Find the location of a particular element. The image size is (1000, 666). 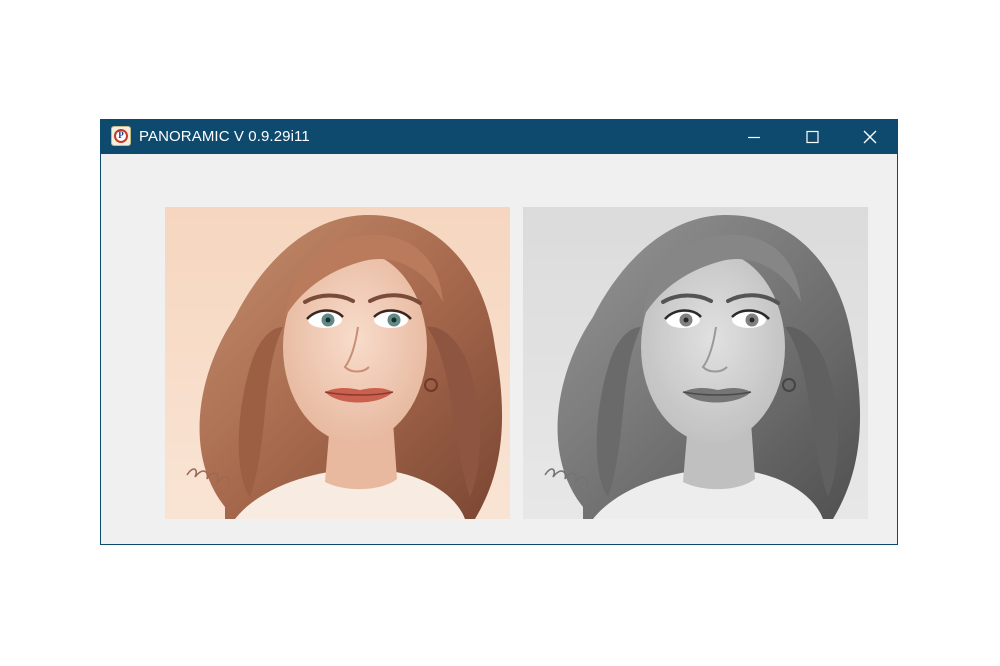

close-button is located at coordinates (870, 137).